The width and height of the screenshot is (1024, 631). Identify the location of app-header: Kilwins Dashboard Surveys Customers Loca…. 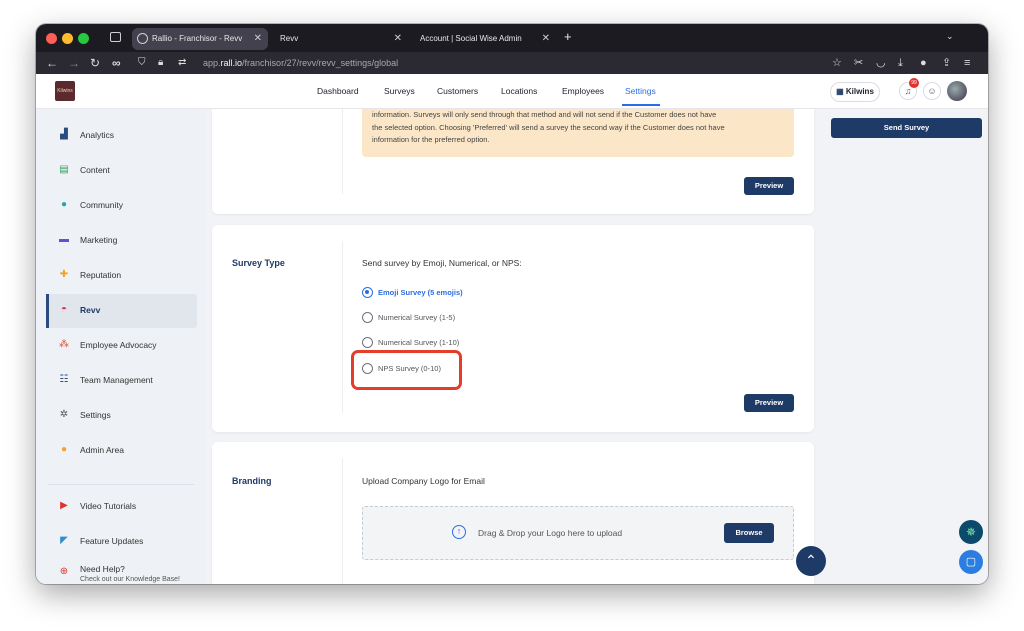
(512, 91).